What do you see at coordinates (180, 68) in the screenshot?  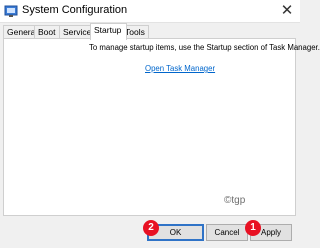 I see `open-task-manager-link: Open Task Manager` at bounding box center [180, 68].